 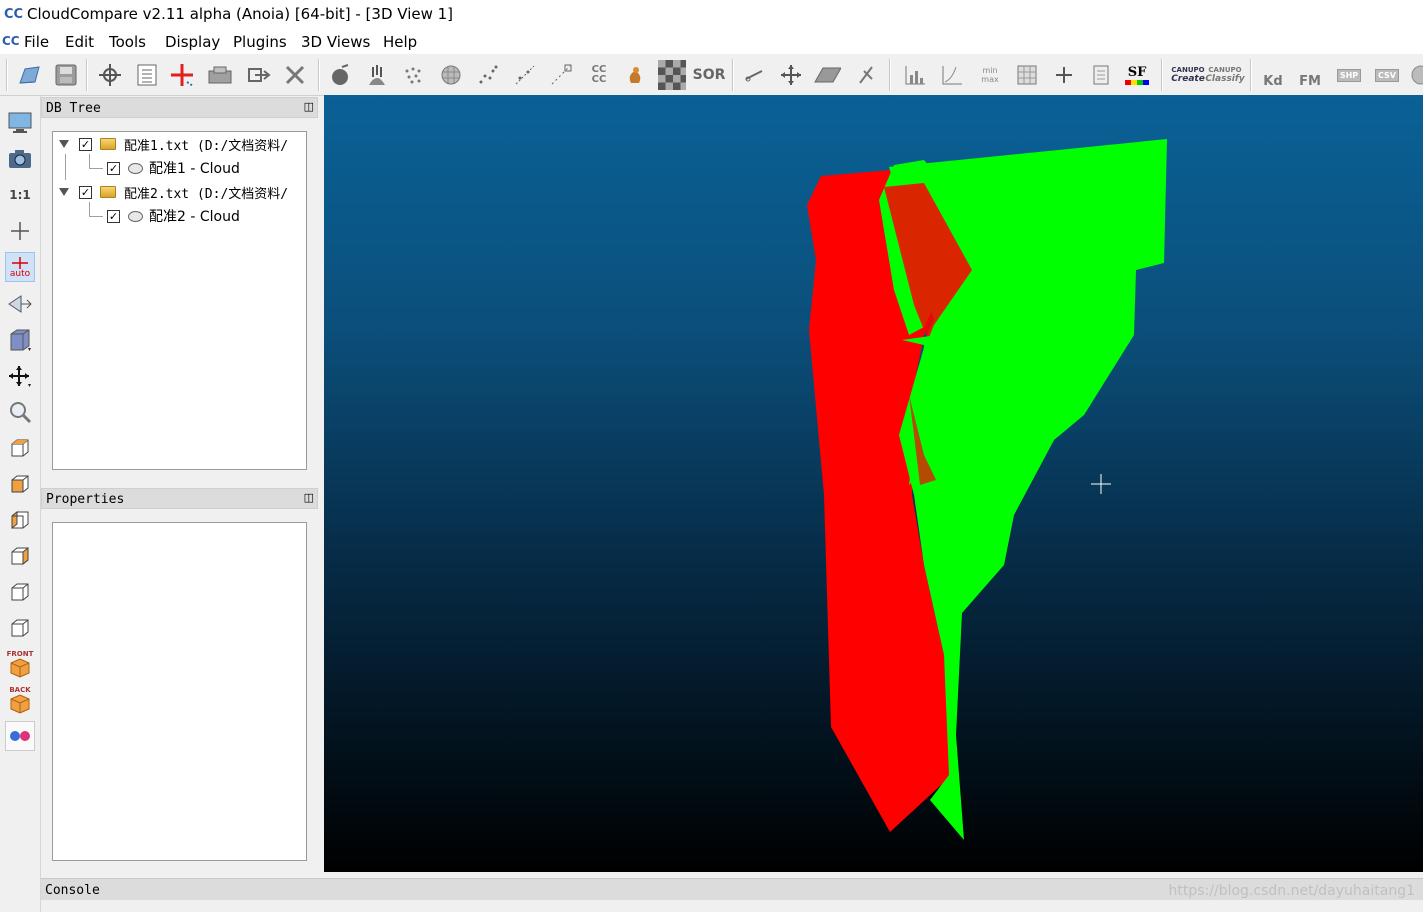 What do you see at coordinates (110, 75) in the screenshot?
I see `pick-point-icon` at bounding box center [110, 75].